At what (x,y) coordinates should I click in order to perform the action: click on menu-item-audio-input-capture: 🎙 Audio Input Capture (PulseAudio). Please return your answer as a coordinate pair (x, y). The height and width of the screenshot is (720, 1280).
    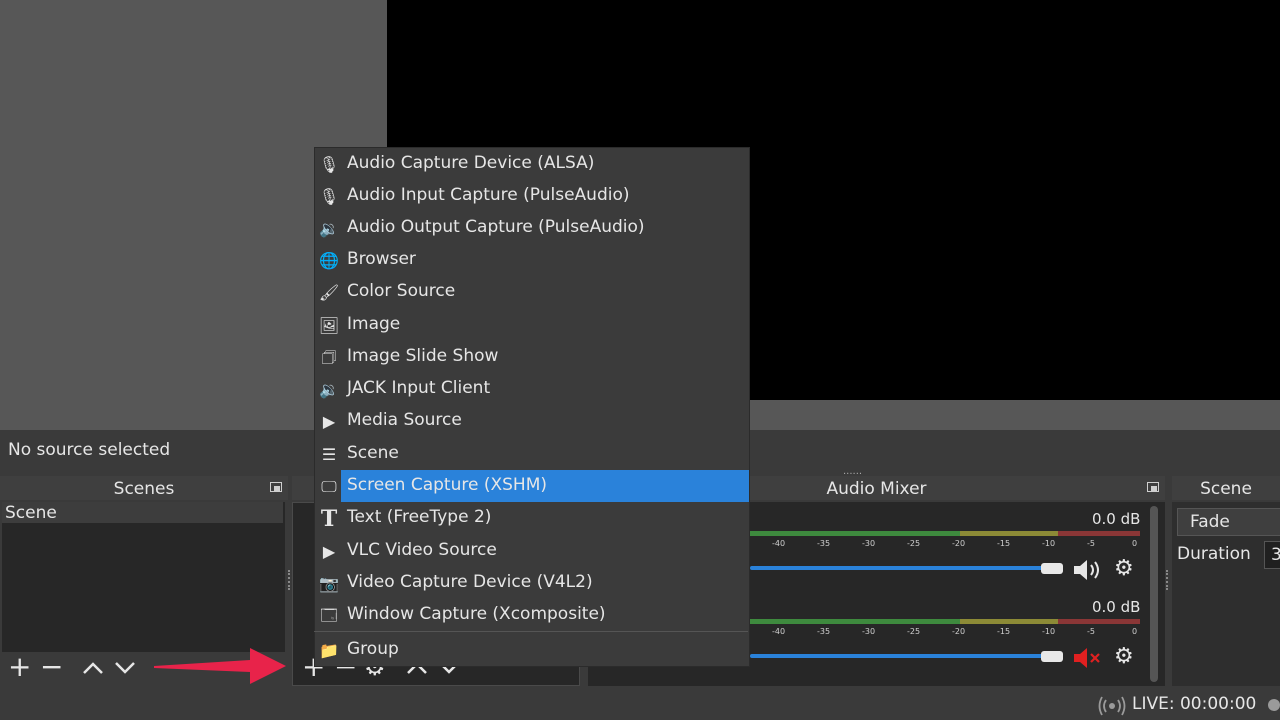
    Looking at the image, I should click on (532, 196).